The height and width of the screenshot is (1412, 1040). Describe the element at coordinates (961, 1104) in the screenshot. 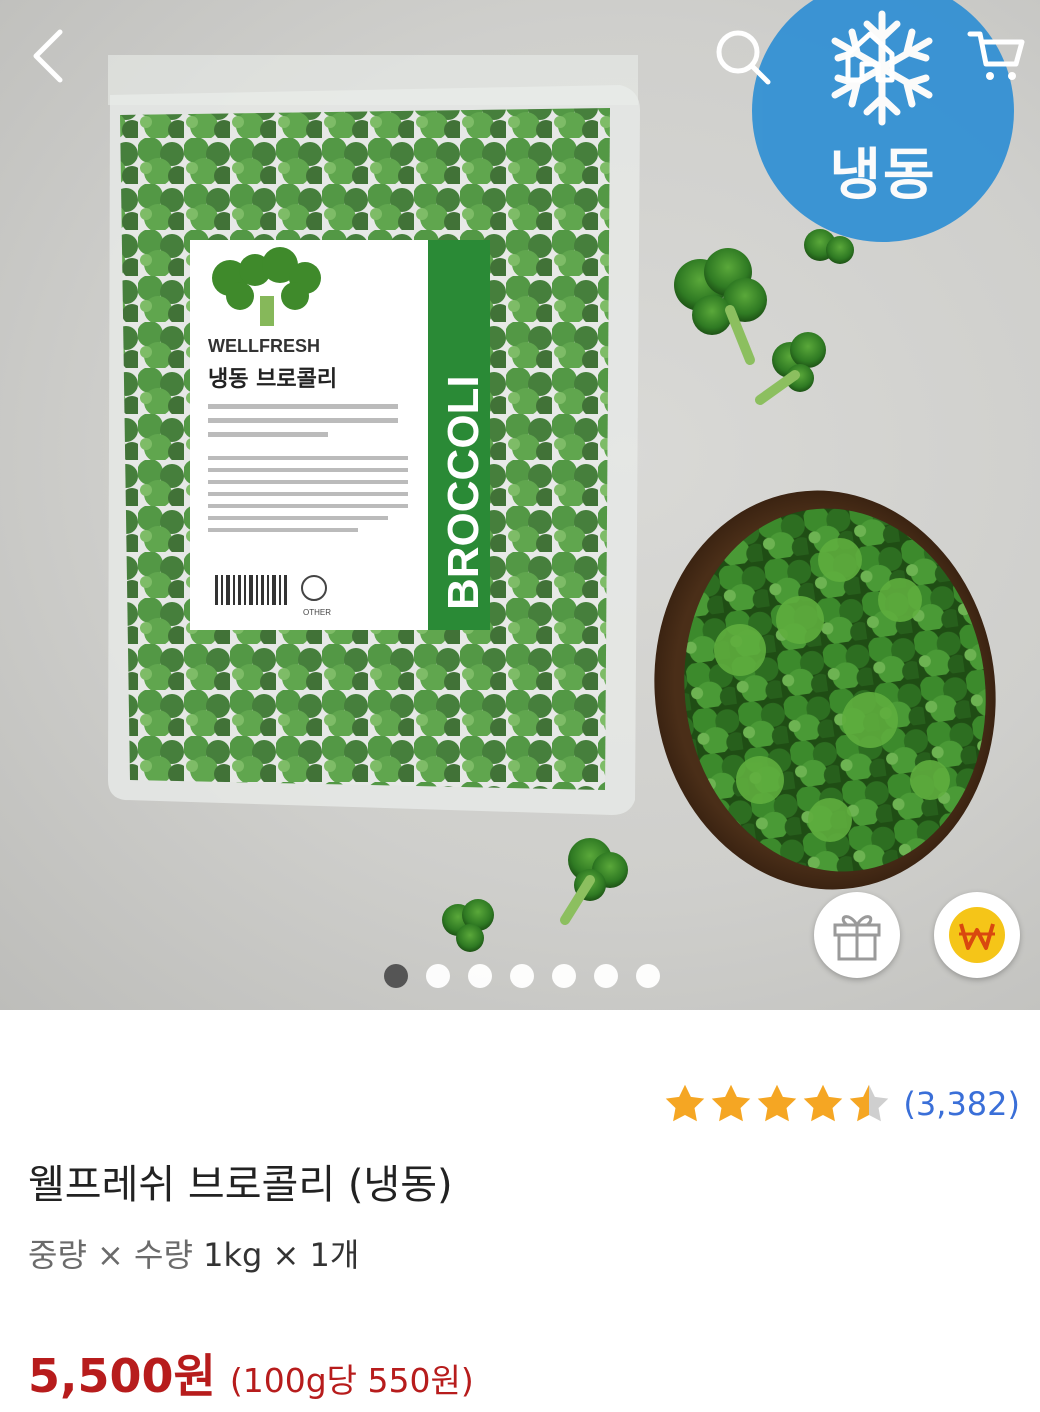

I see `review-count-link: (3,382)` at that location.